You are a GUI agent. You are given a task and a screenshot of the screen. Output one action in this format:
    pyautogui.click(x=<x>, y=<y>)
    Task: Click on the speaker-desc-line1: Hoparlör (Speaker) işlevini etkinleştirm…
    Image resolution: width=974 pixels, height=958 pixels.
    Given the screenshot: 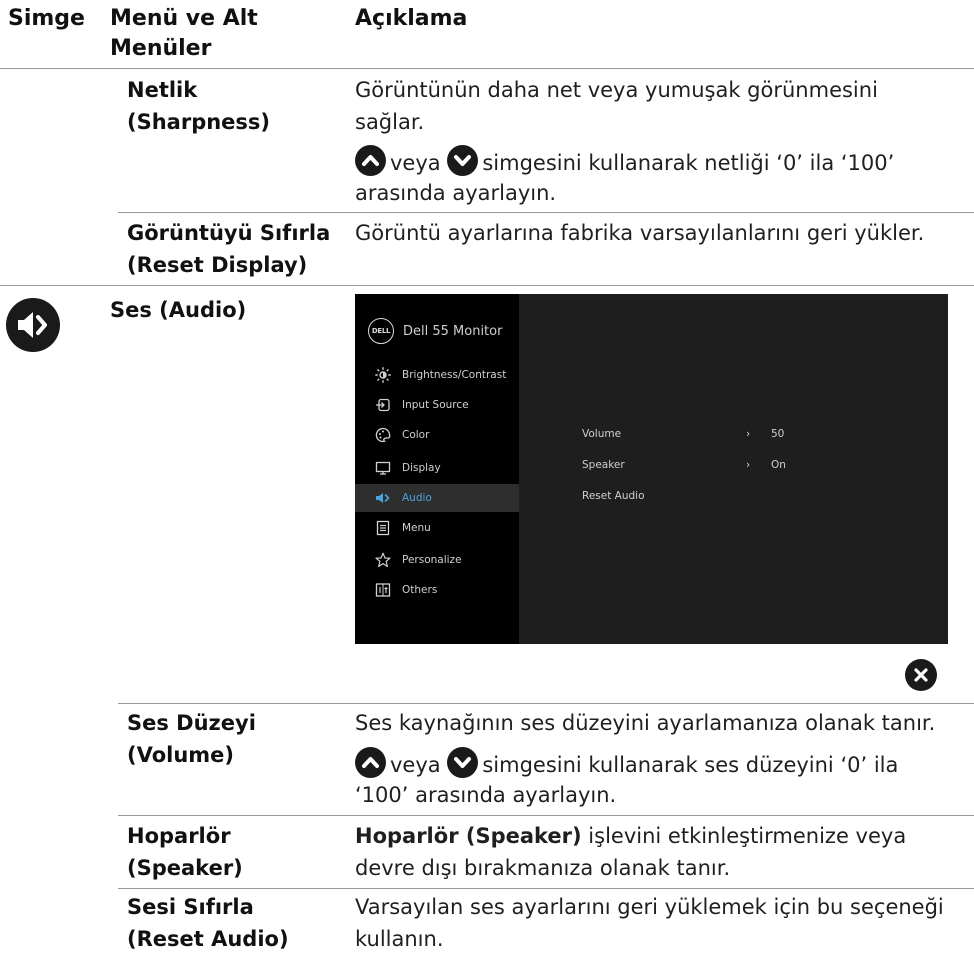 What is the action you would take?
    pyautogui.click(x=630, y=836)
    